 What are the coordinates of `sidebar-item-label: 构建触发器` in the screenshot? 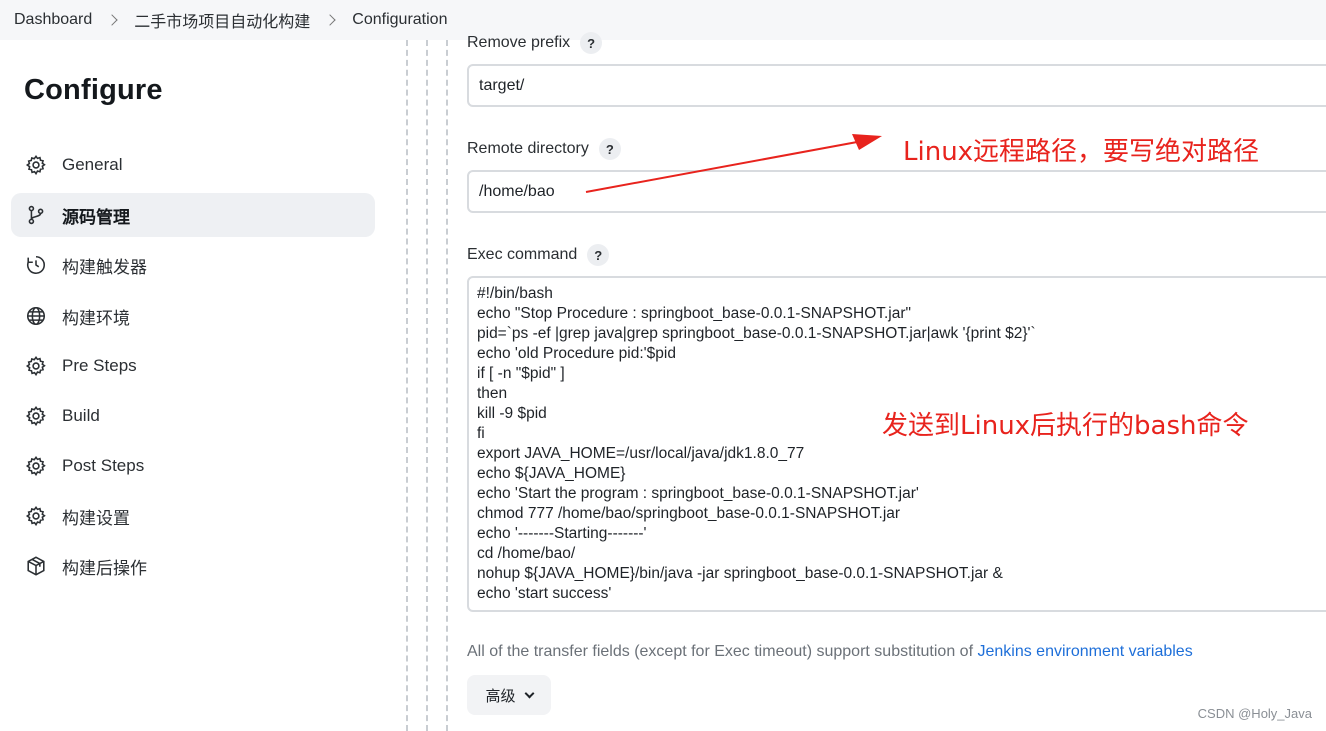 It's located at (104, 267).